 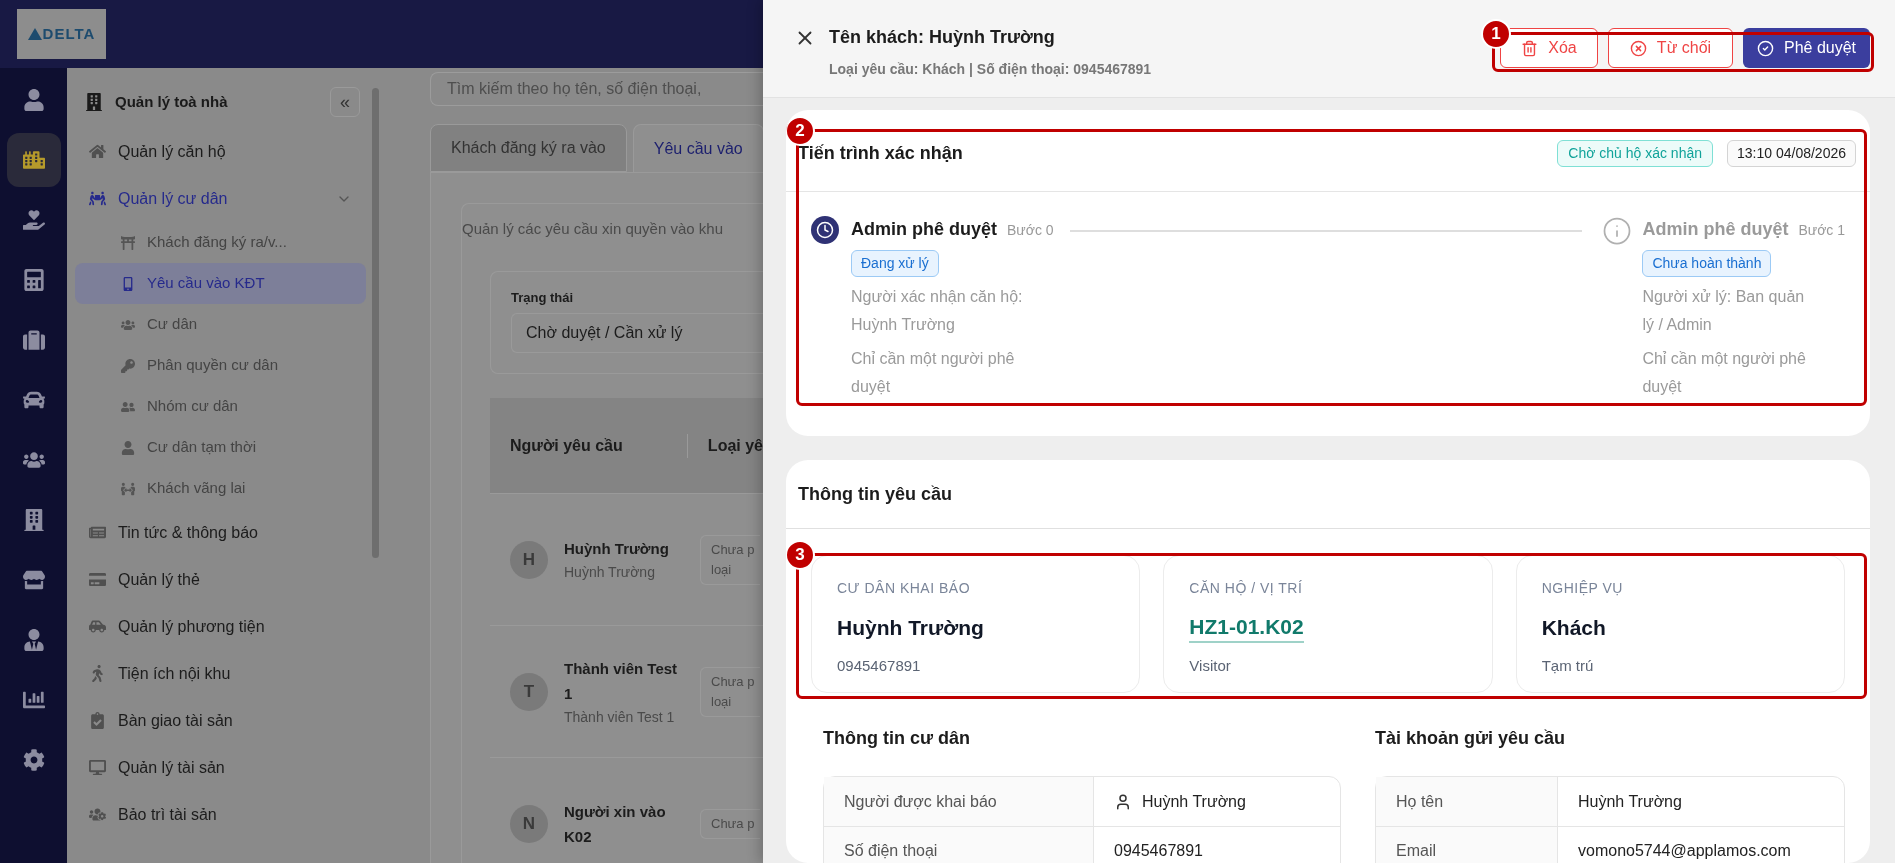 What do you see at coordinates (33, 700) in the screenshot?
I see `bar-chart-icon` at bounding box center [33, 700].